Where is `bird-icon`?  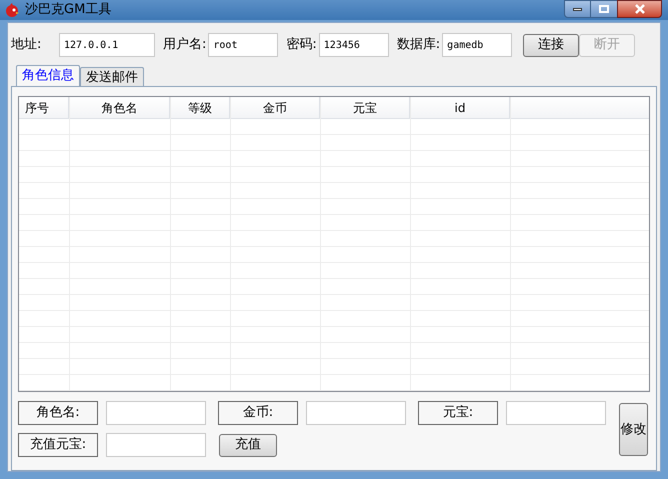
bird-icon is located at coordinates (12, 10).